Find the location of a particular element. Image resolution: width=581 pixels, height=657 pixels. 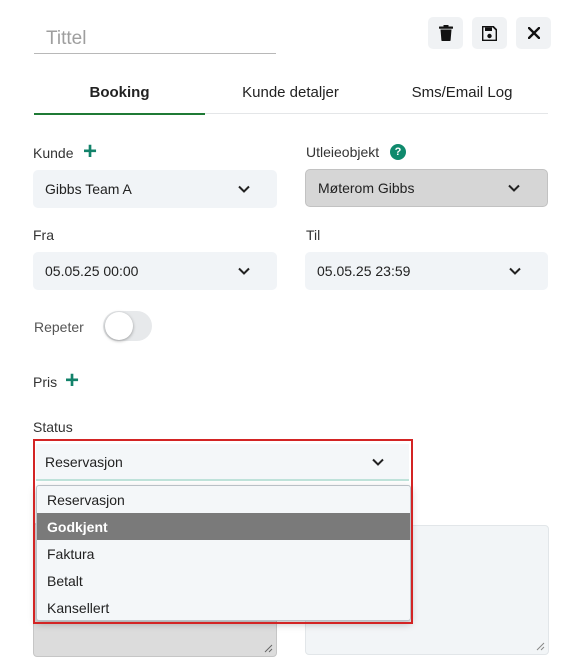

close-icon is located at coordinates (533, 33).